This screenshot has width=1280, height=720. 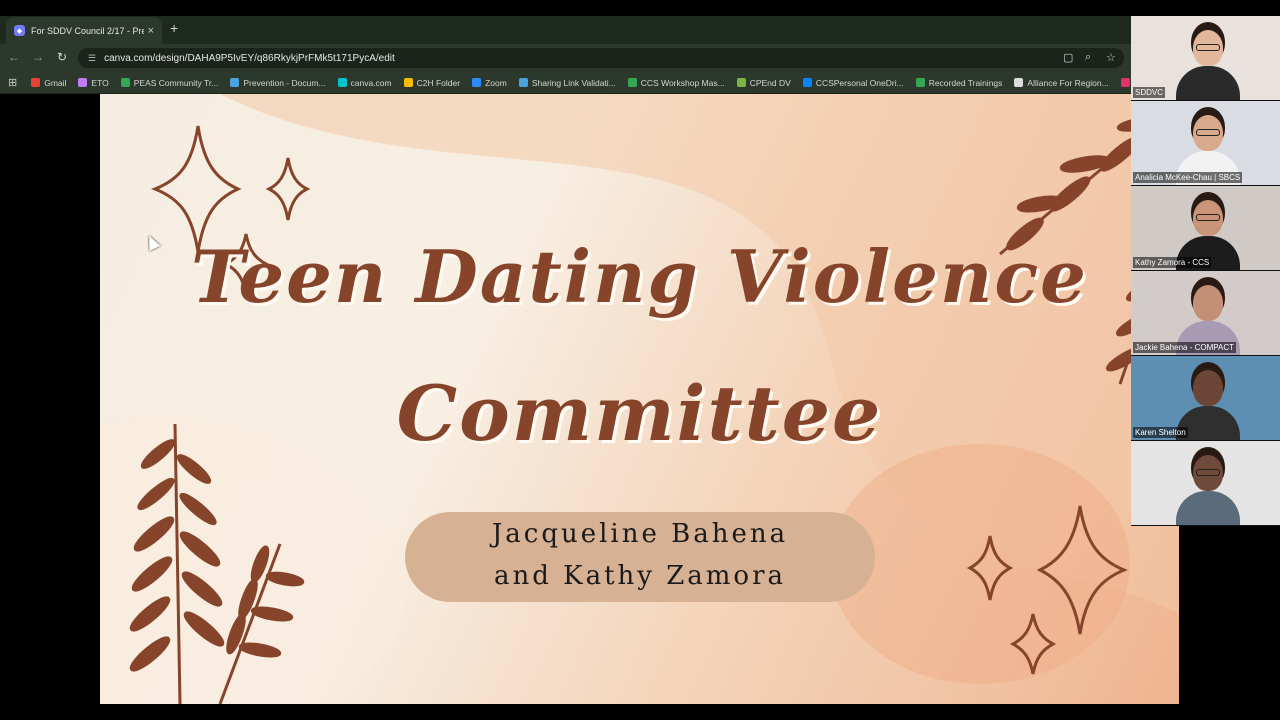 I want to click on tab-canva: ◆ For SDDV Council 2/17 - Presen ×, so click(x=84, y=30).